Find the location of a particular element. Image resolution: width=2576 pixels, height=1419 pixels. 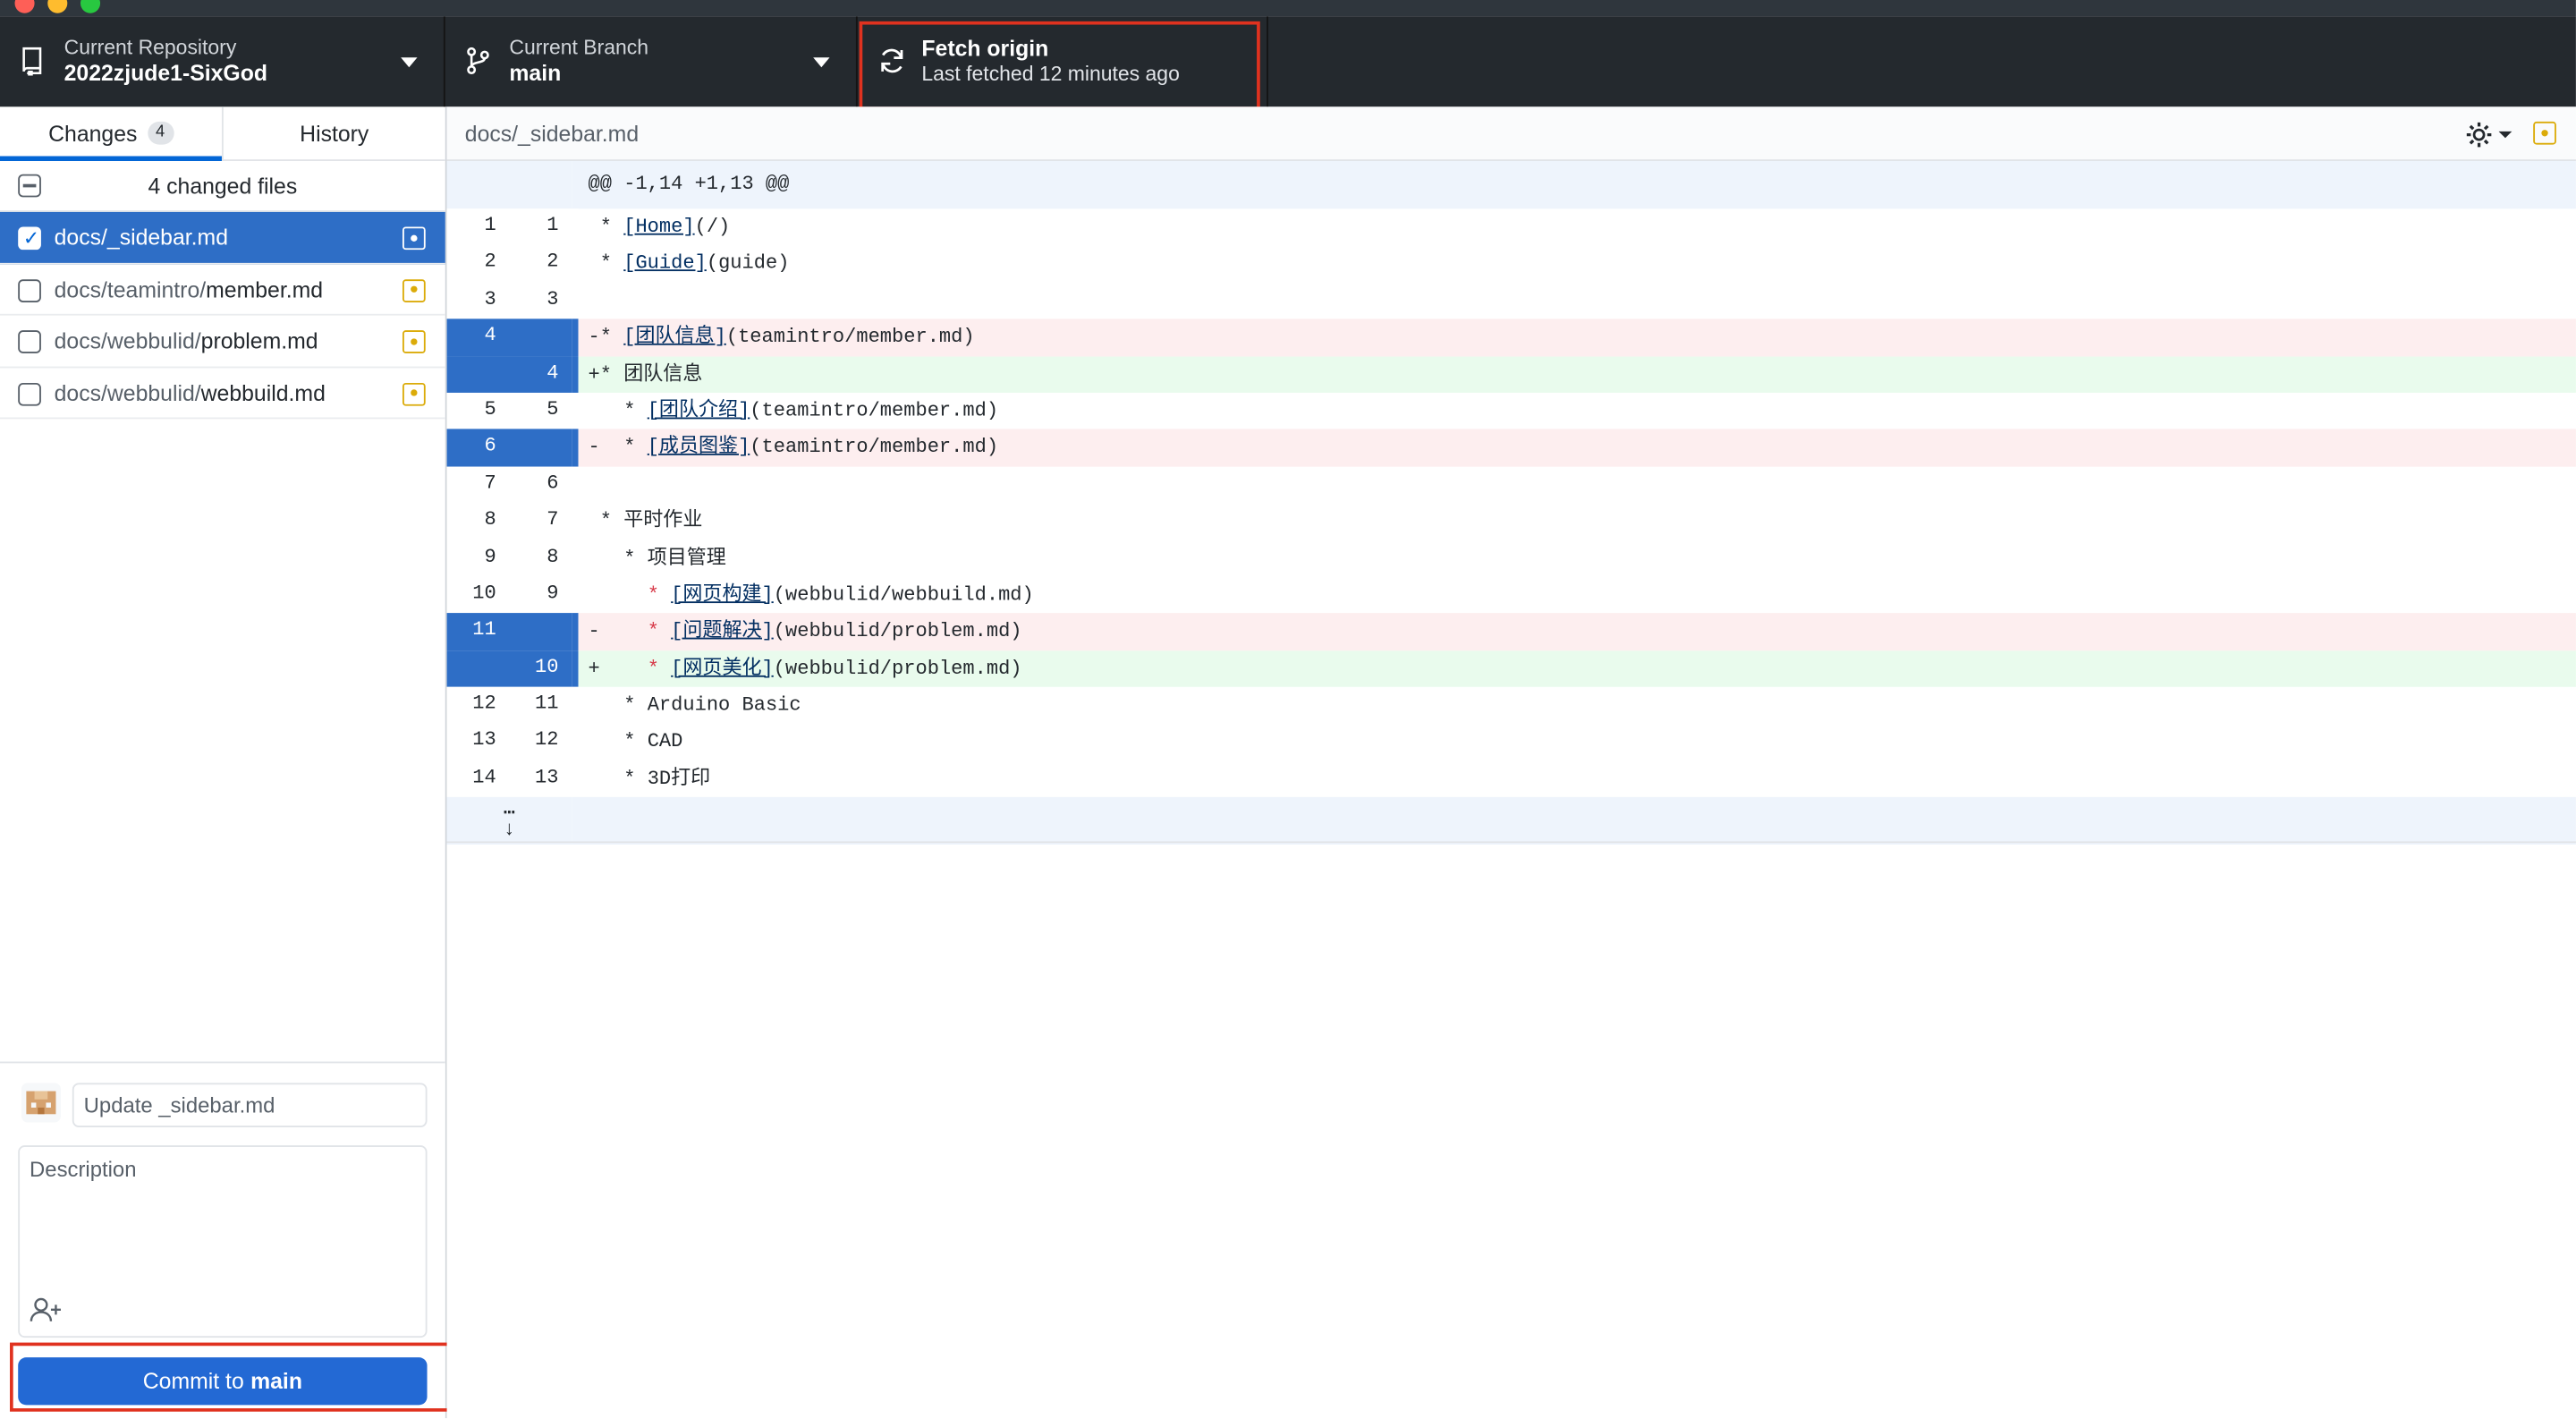

file-list-item: docs/webbulid/webbuild.md is located at coordinates (222, 394).